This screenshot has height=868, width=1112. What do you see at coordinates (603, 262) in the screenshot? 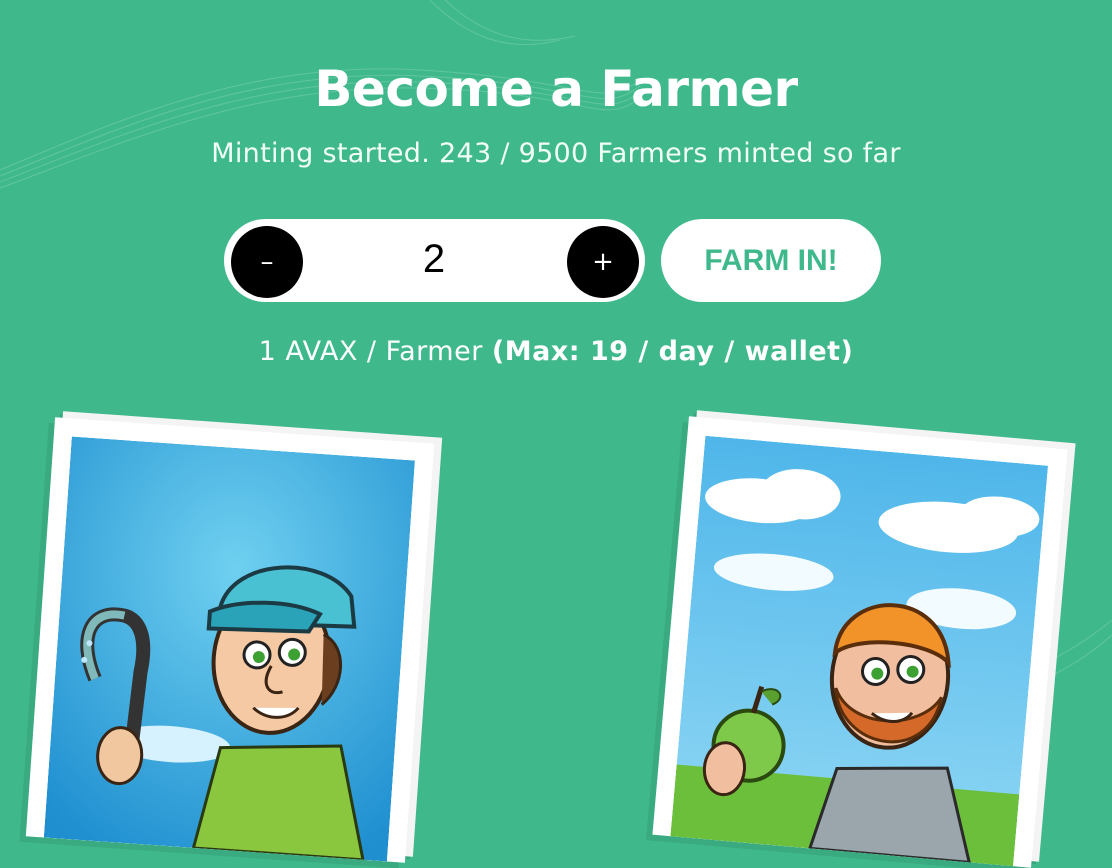
I see `increment-button: +` at bounding box center [603, 262].